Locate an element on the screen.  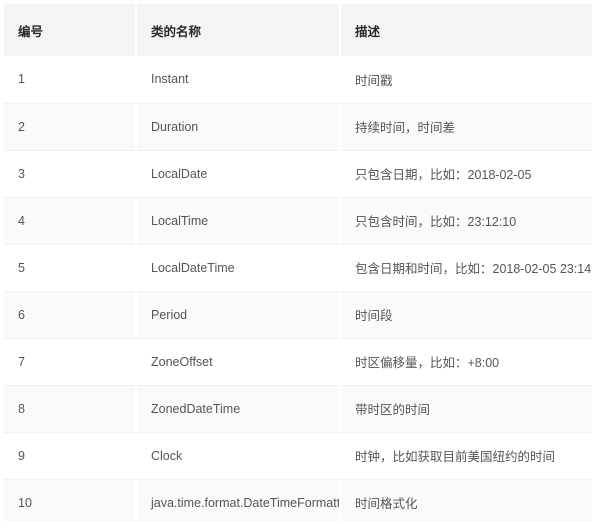
cell-no: 8 is located at coordinates (70, 409).